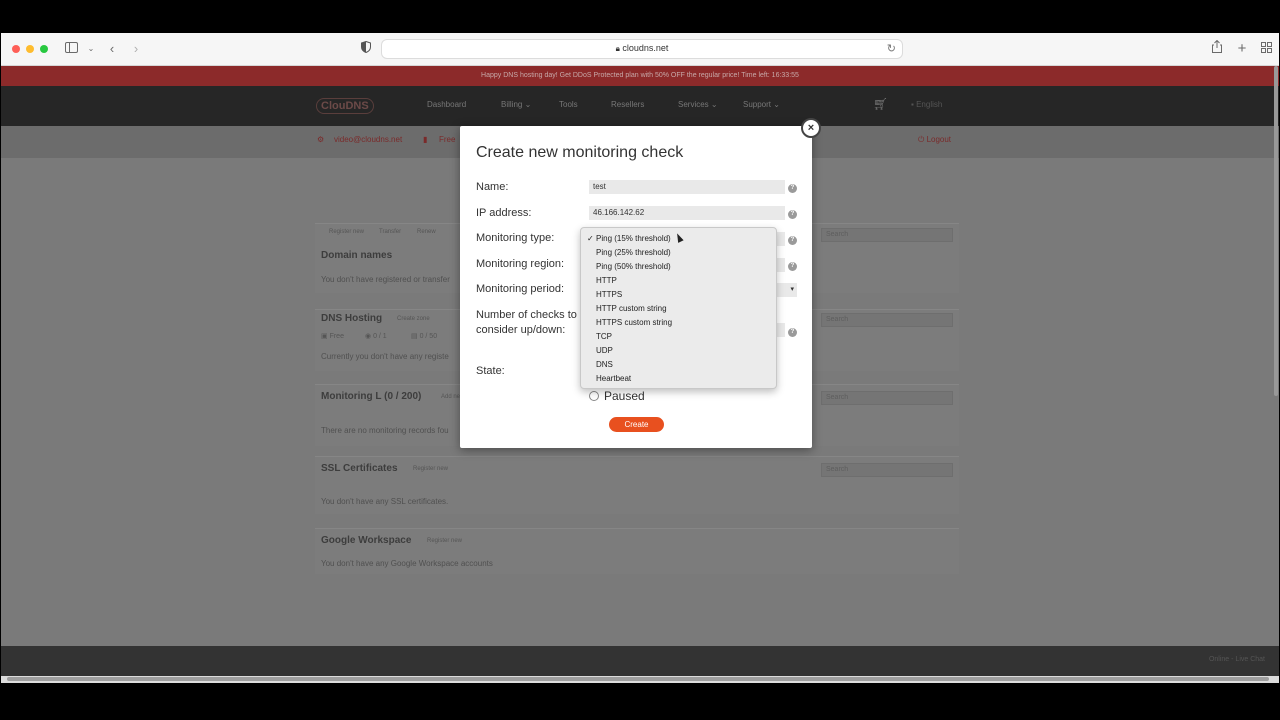  I want to click on nav-tools: Tools, so click(568, 104).